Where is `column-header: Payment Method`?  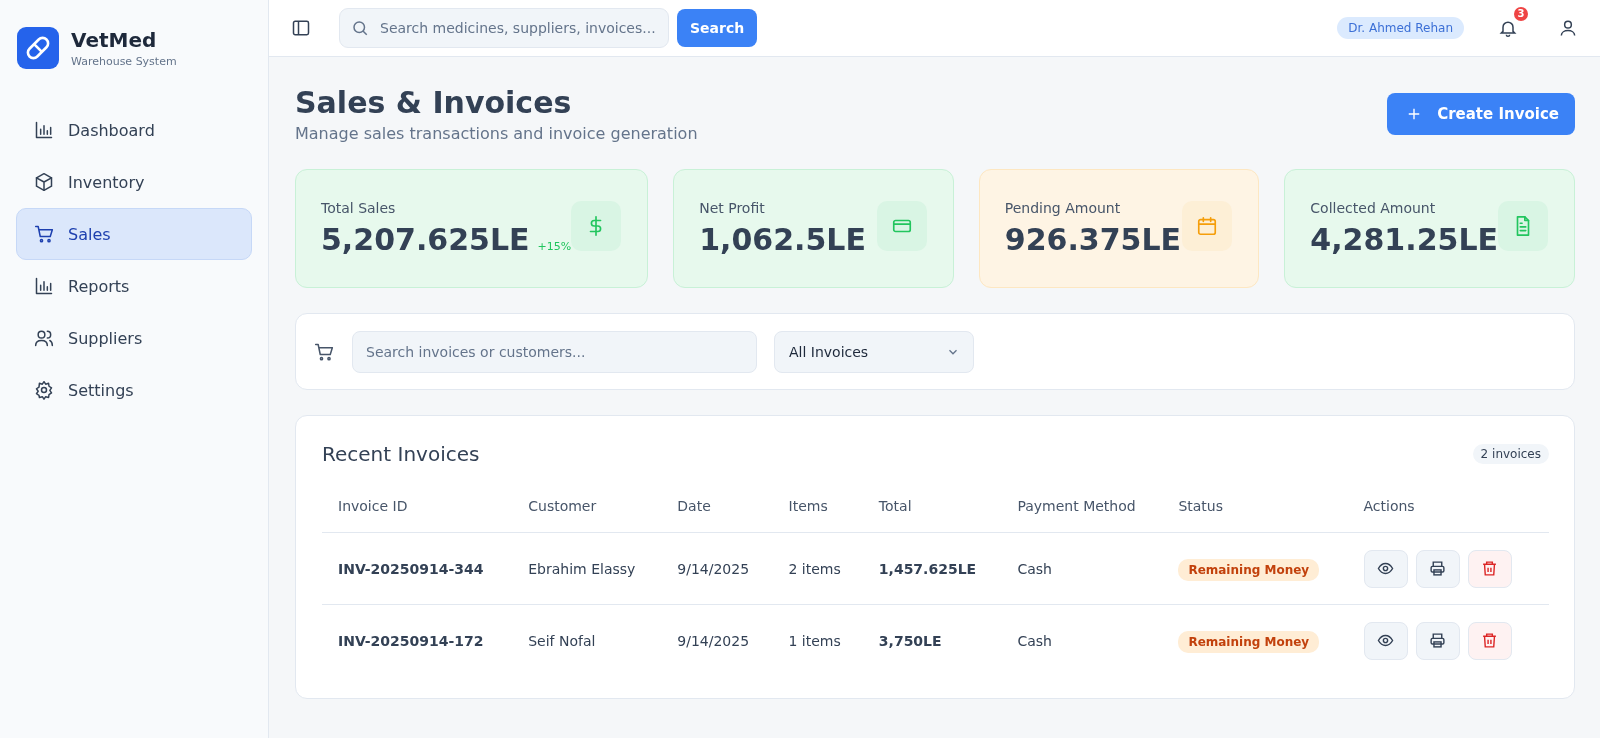
column-header: Payment Method is located at coordinates (1082, 515).